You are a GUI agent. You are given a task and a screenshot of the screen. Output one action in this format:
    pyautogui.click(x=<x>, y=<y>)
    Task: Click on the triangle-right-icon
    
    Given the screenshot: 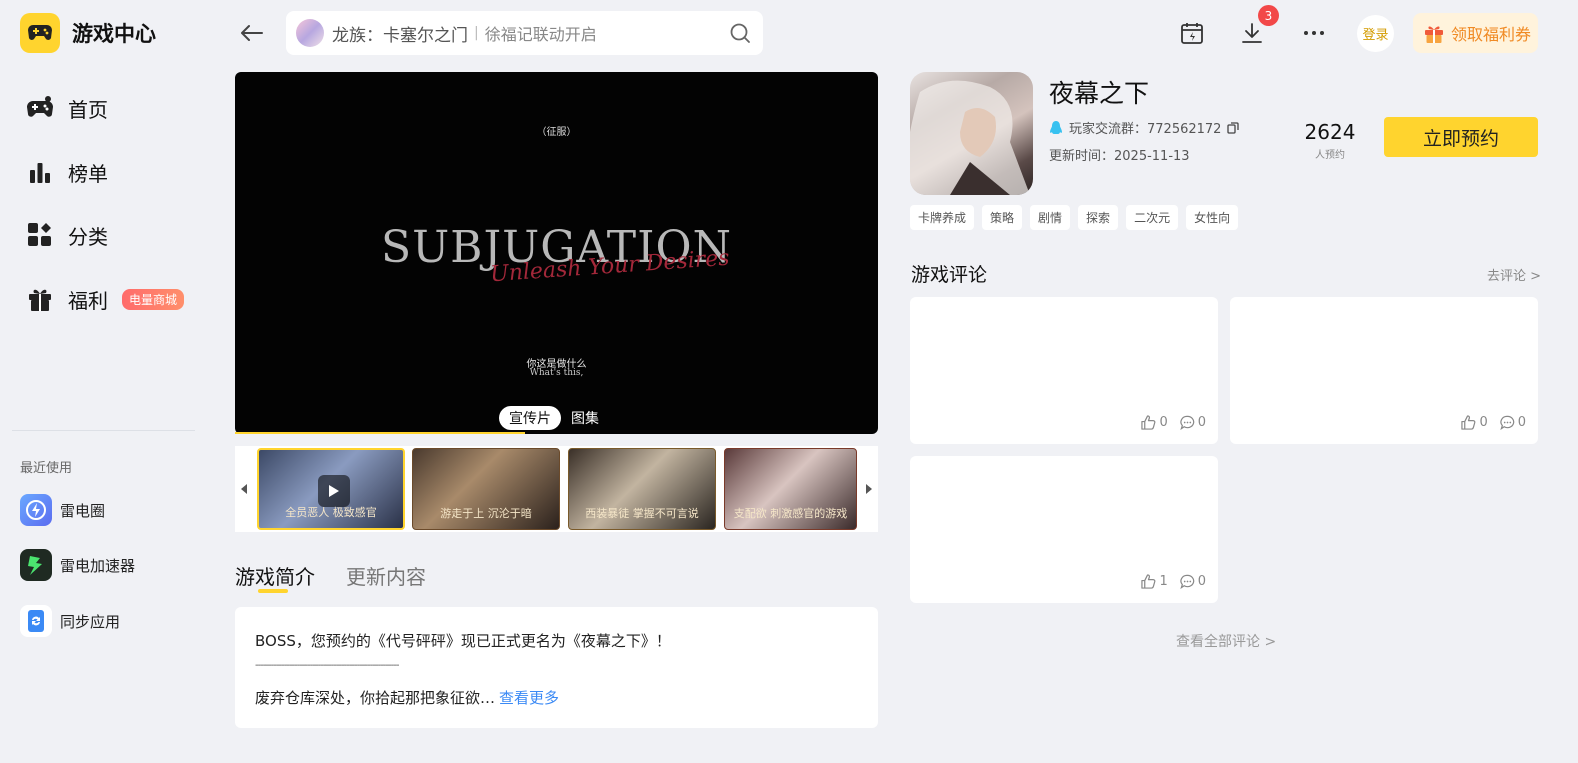 What is the action you would take?
    pyautogui.click(x=869, y=489)
    